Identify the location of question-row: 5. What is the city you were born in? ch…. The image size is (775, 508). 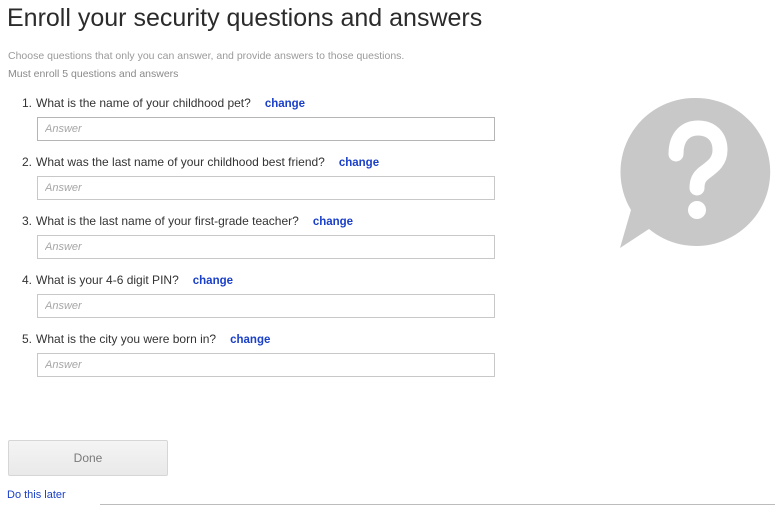
(262, 341).